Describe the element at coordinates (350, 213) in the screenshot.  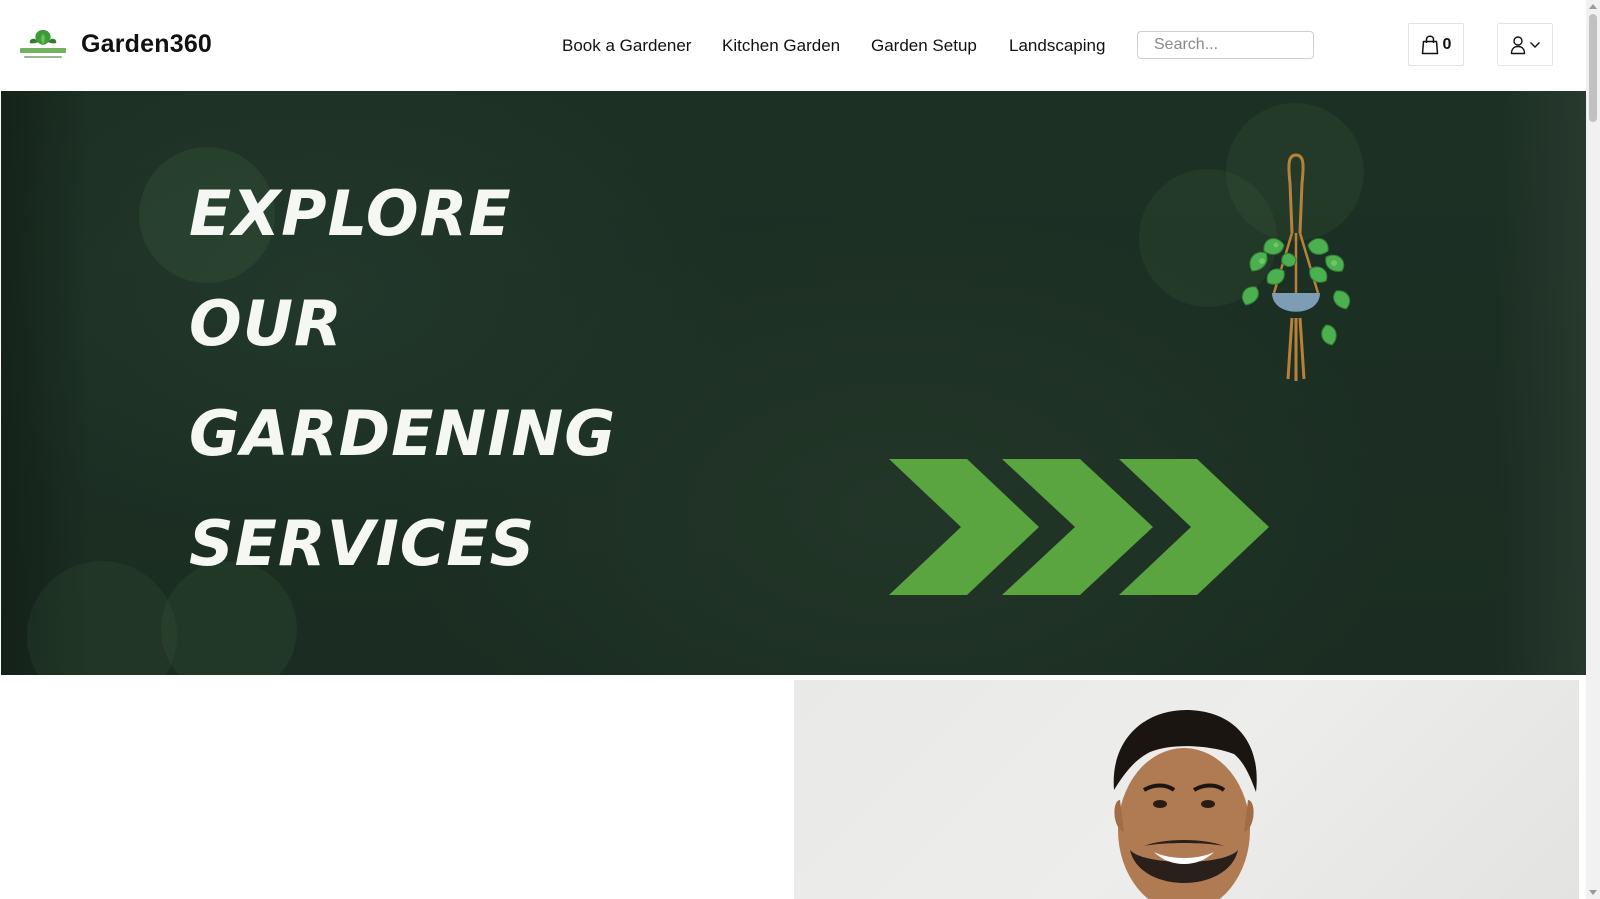
I see `hero-heading-line: EXPLORE` at that location.